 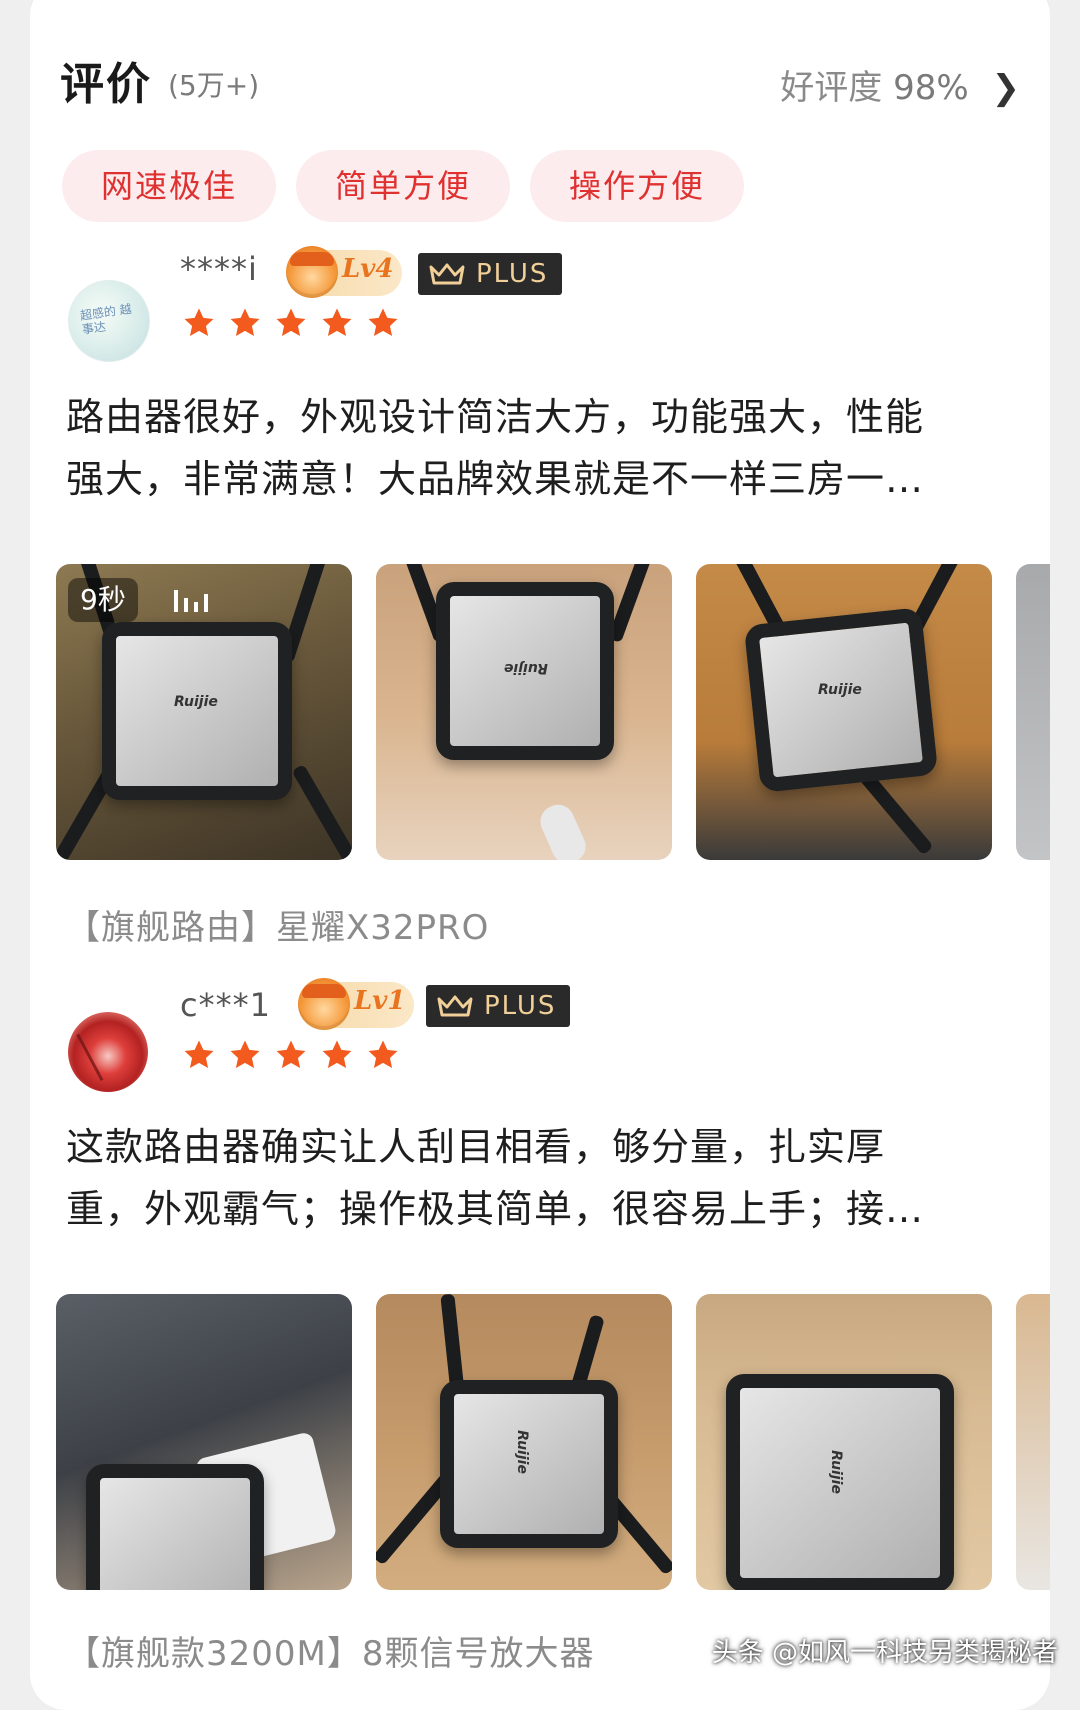 What do you see at coordinates (368, 269) in the screenshot?
I see `level-text: Lv4` at bounding box center [368, 269].